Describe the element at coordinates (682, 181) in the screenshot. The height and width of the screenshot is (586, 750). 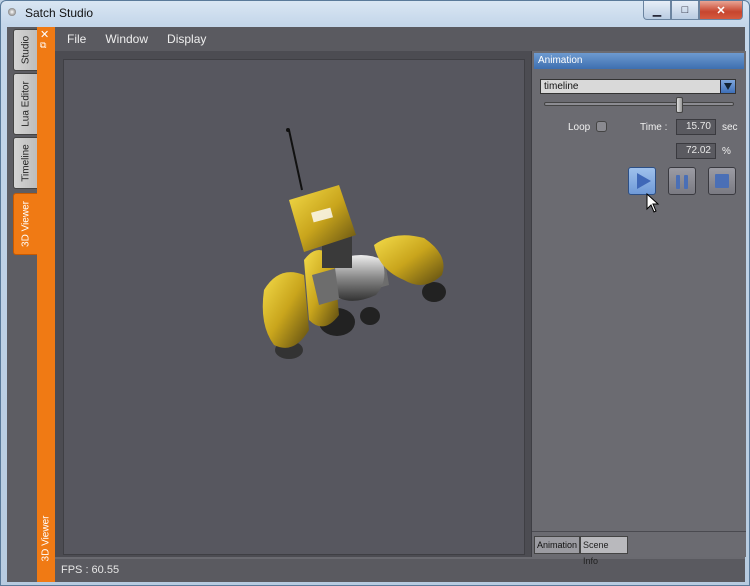
I see `pause-button` at that location.